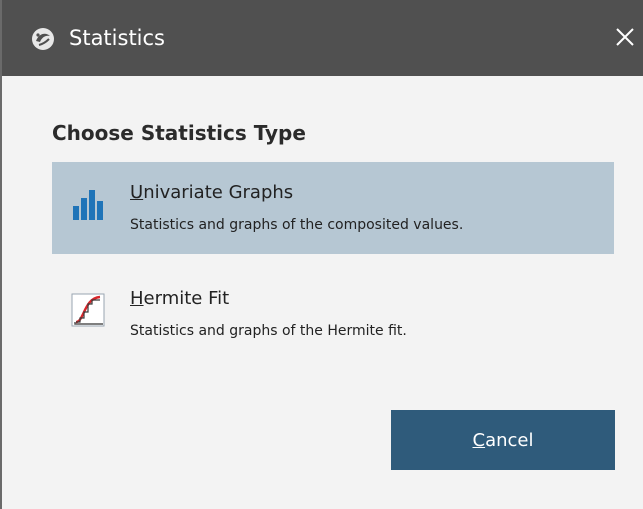  I want to click on cancel-button: Cancel, so click(503, 440).